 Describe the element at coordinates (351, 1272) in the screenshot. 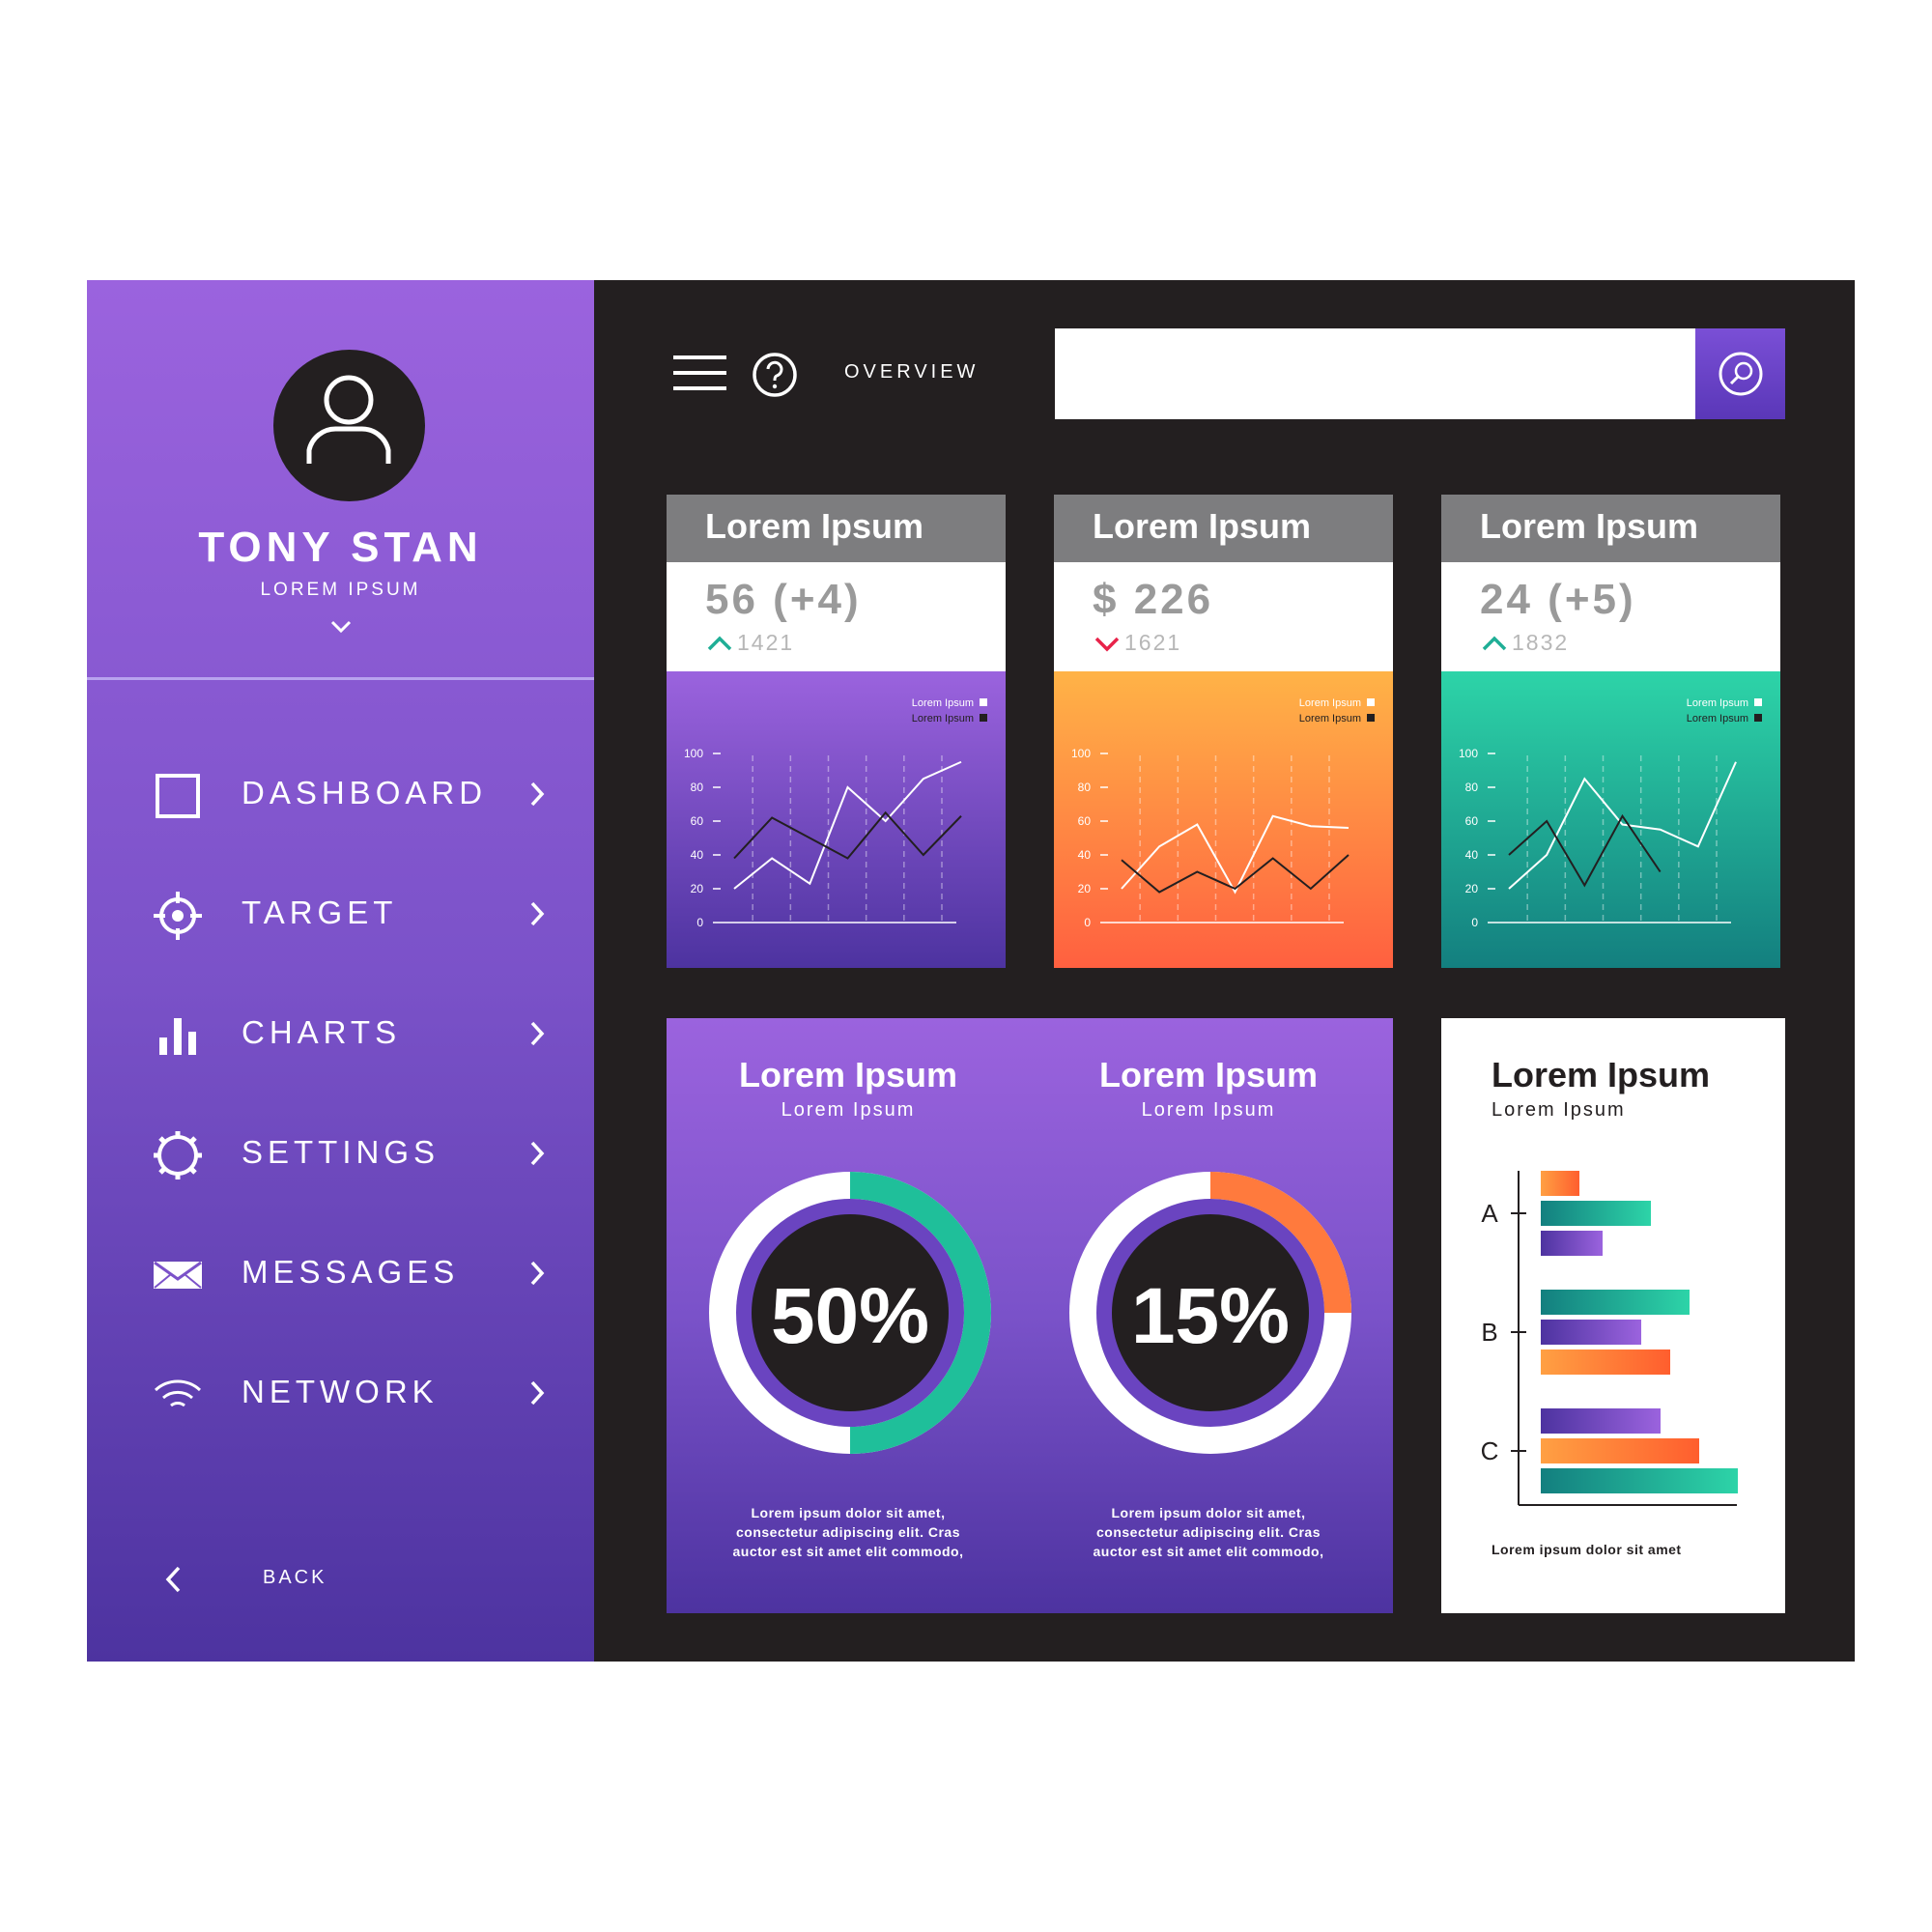

I see `nav-label: MESSAGES` at that location.